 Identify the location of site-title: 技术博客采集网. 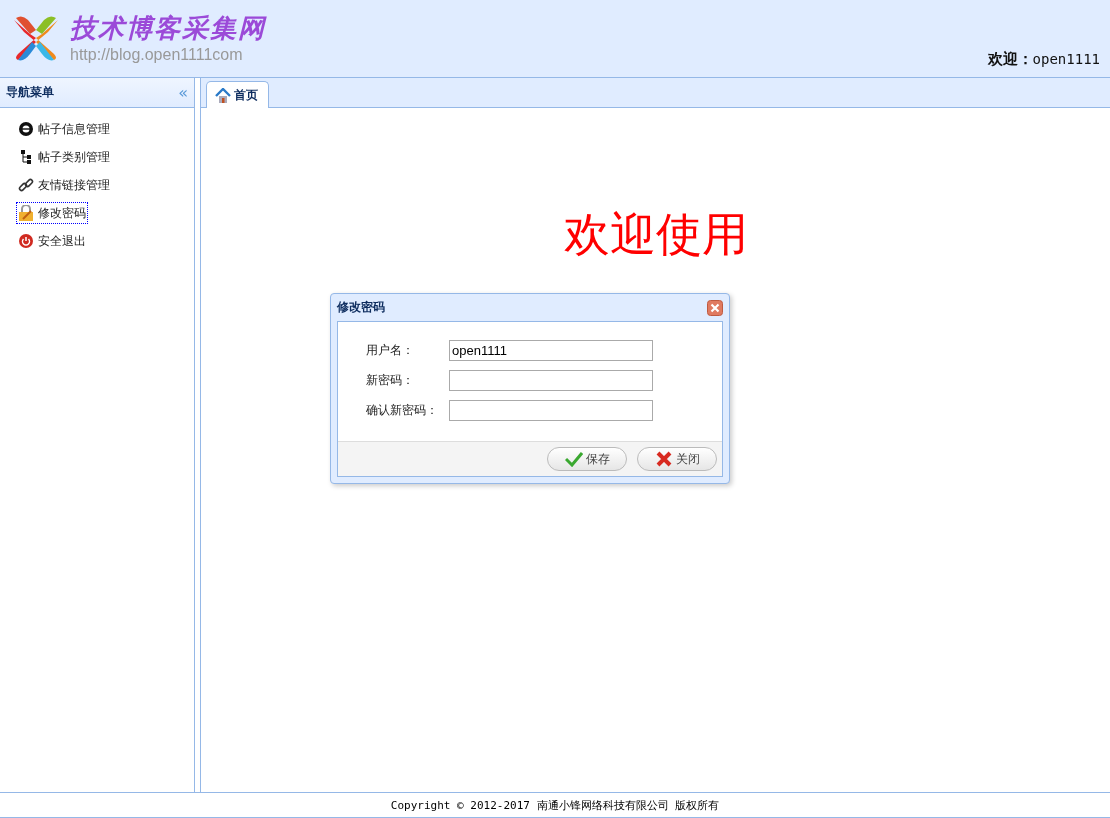
(168, 28).